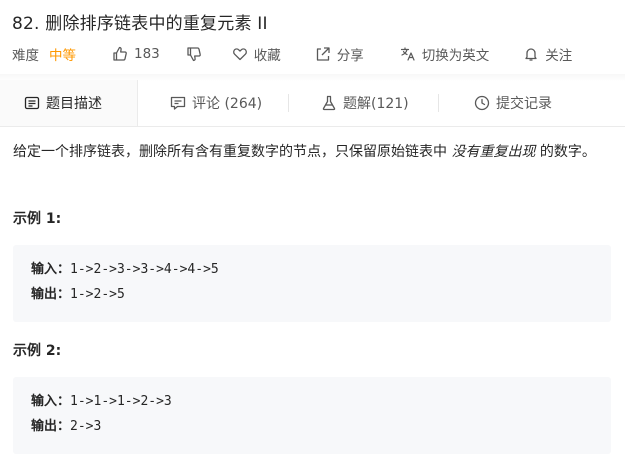 The height and width of the screenshot is (464, 625). I want to click on example-input: 1->2->3->3->4->4->5, so click(144, 269).